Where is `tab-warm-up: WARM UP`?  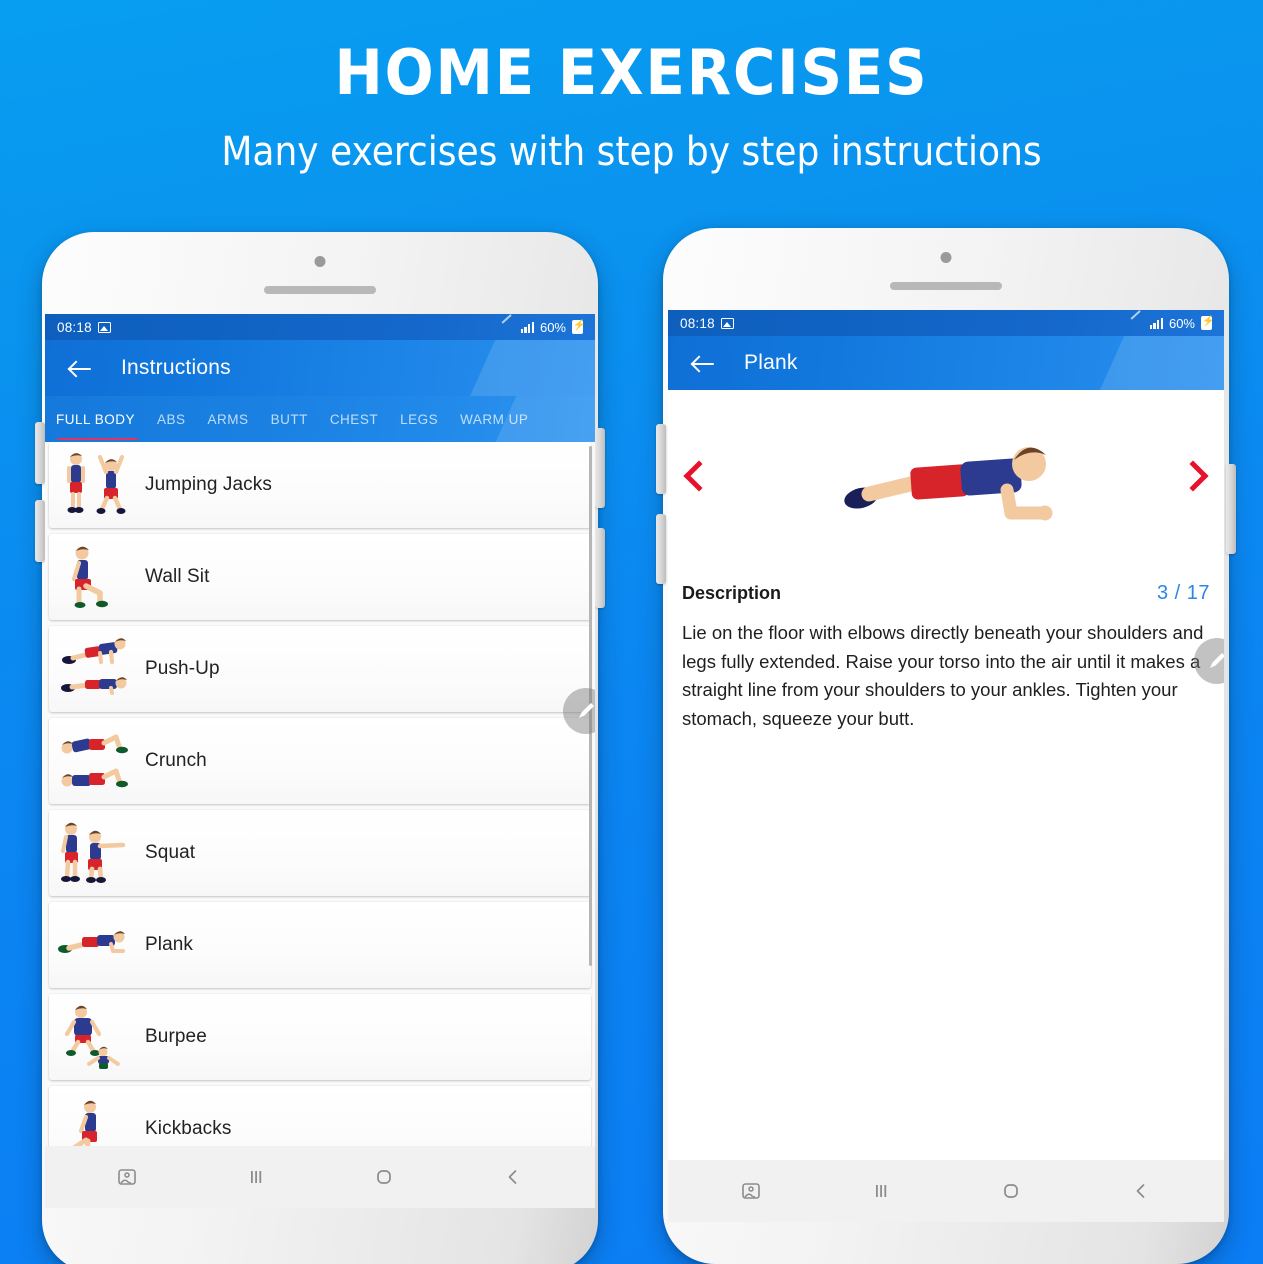 tab-warm-up: WARM UP is located at coordinates (494, 419).